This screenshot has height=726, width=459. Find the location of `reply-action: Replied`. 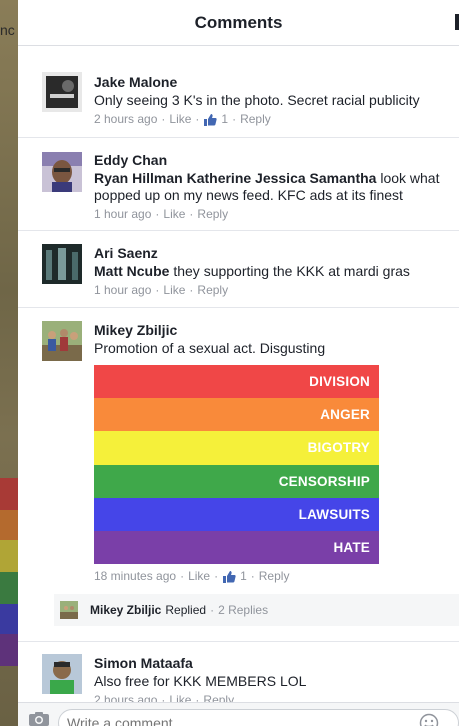

reply-action: Replied is located at coordinates (186, 610).